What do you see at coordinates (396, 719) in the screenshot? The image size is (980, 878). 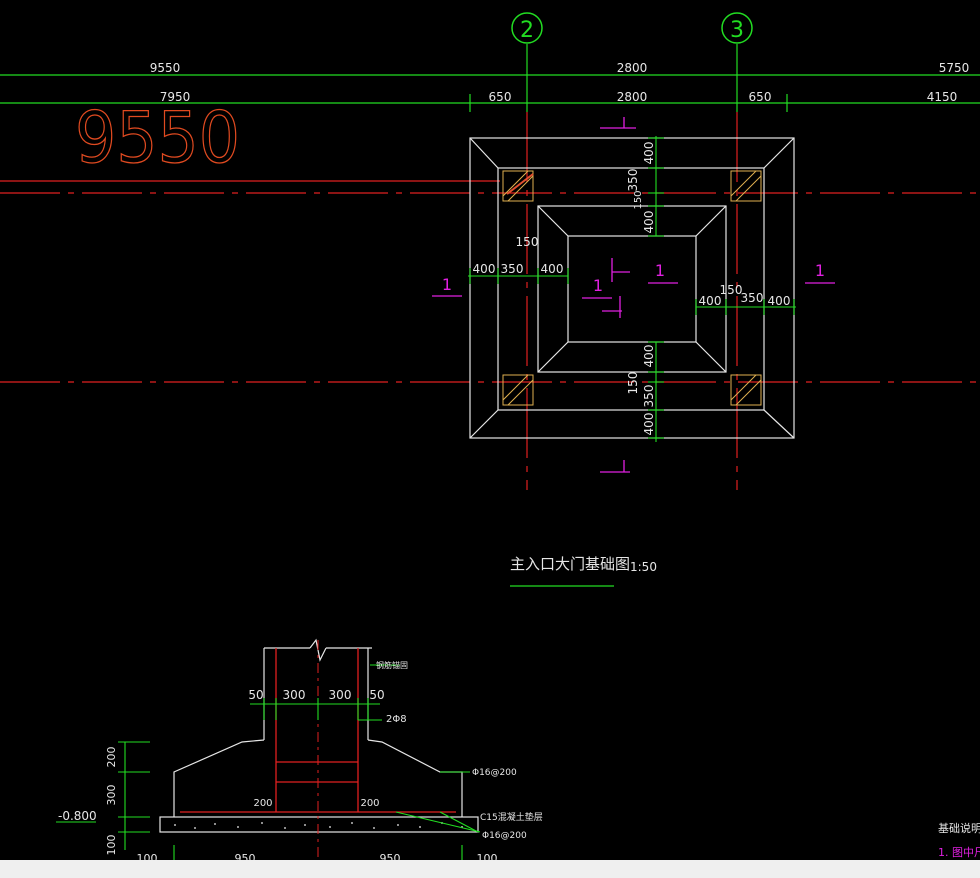 I see `sec-bar-label: 2Φ8` at bounding box center [396, 719].